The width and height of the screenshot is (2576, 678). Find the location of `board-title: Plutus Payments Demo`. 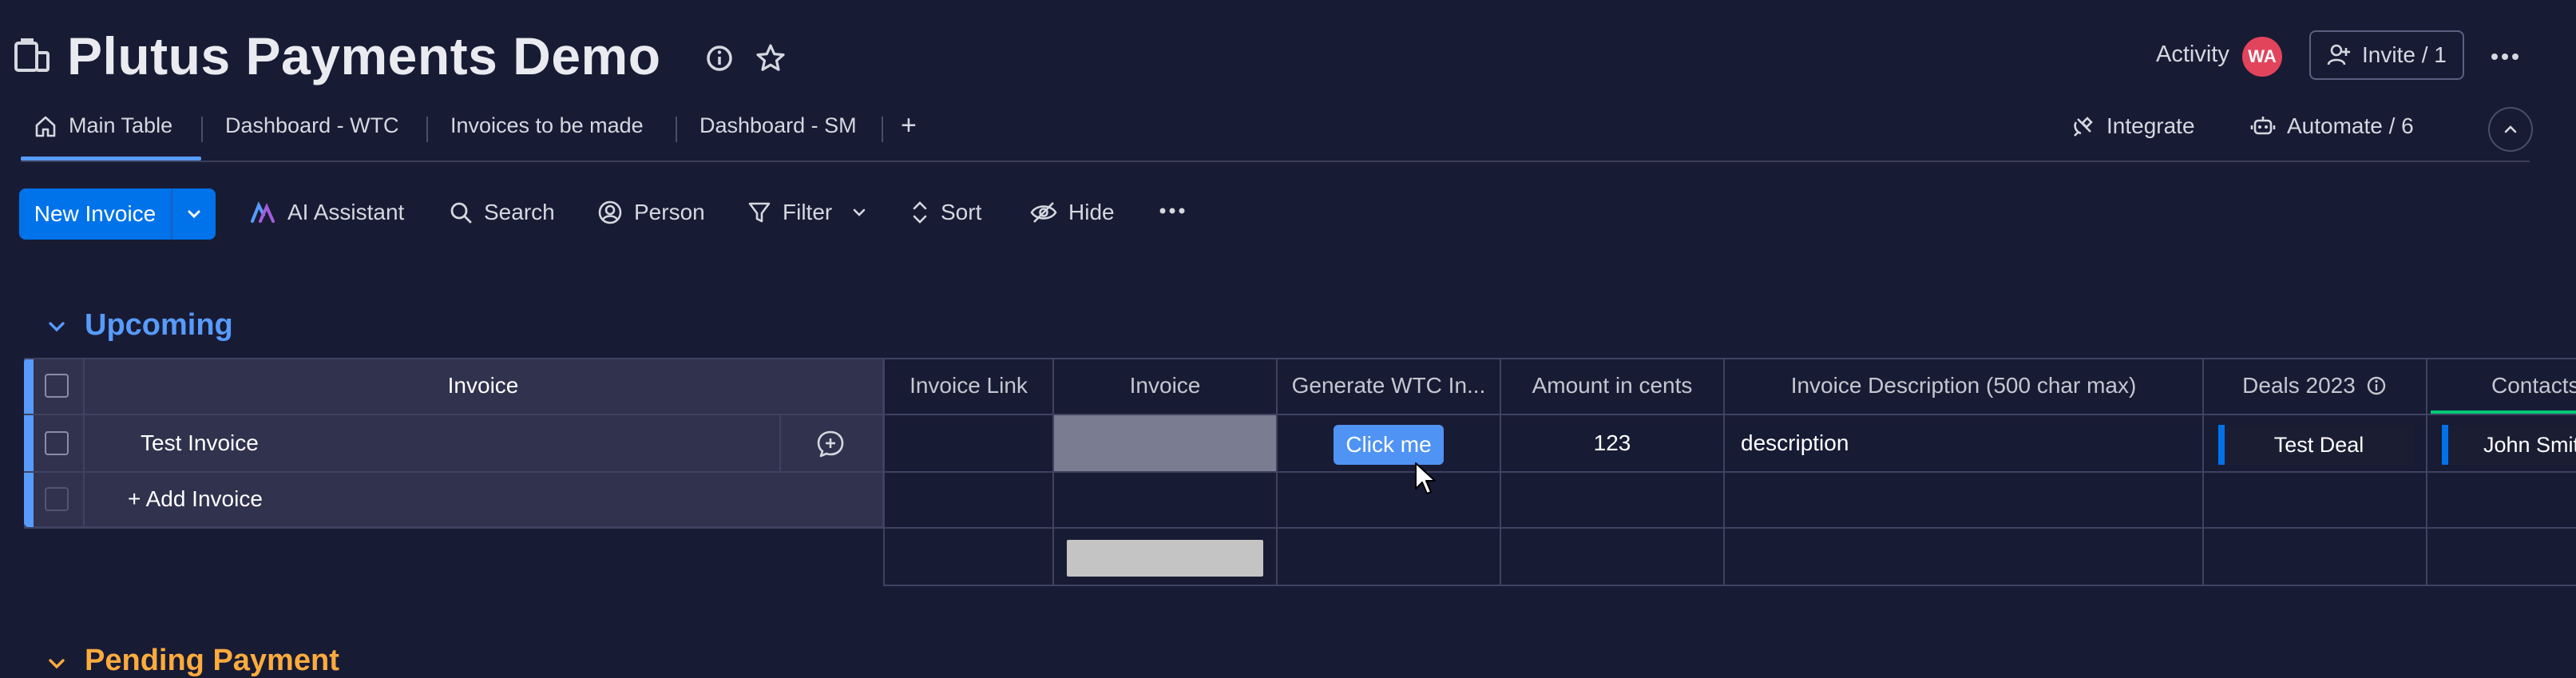

board-title: Plutus Payments Demo is located at coordinates (364, 55).